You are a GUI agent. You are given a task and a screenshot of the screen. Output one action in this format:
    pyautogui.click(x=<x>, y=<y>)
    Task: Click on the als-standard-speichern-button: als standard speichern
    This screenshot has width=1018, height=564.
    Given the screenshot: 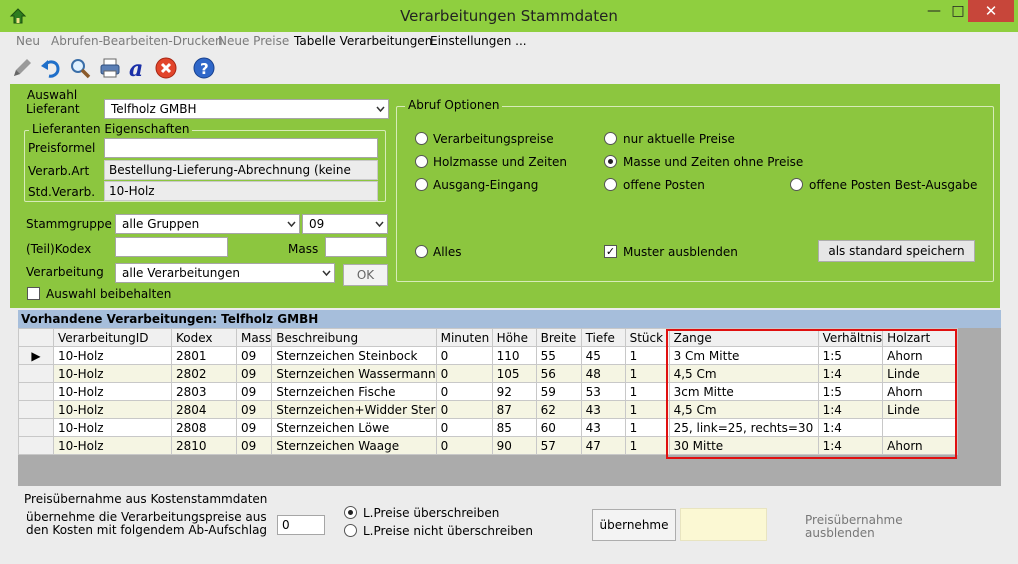 What is the action you would take?
    pyautogui.click(x=896, y=251)
    